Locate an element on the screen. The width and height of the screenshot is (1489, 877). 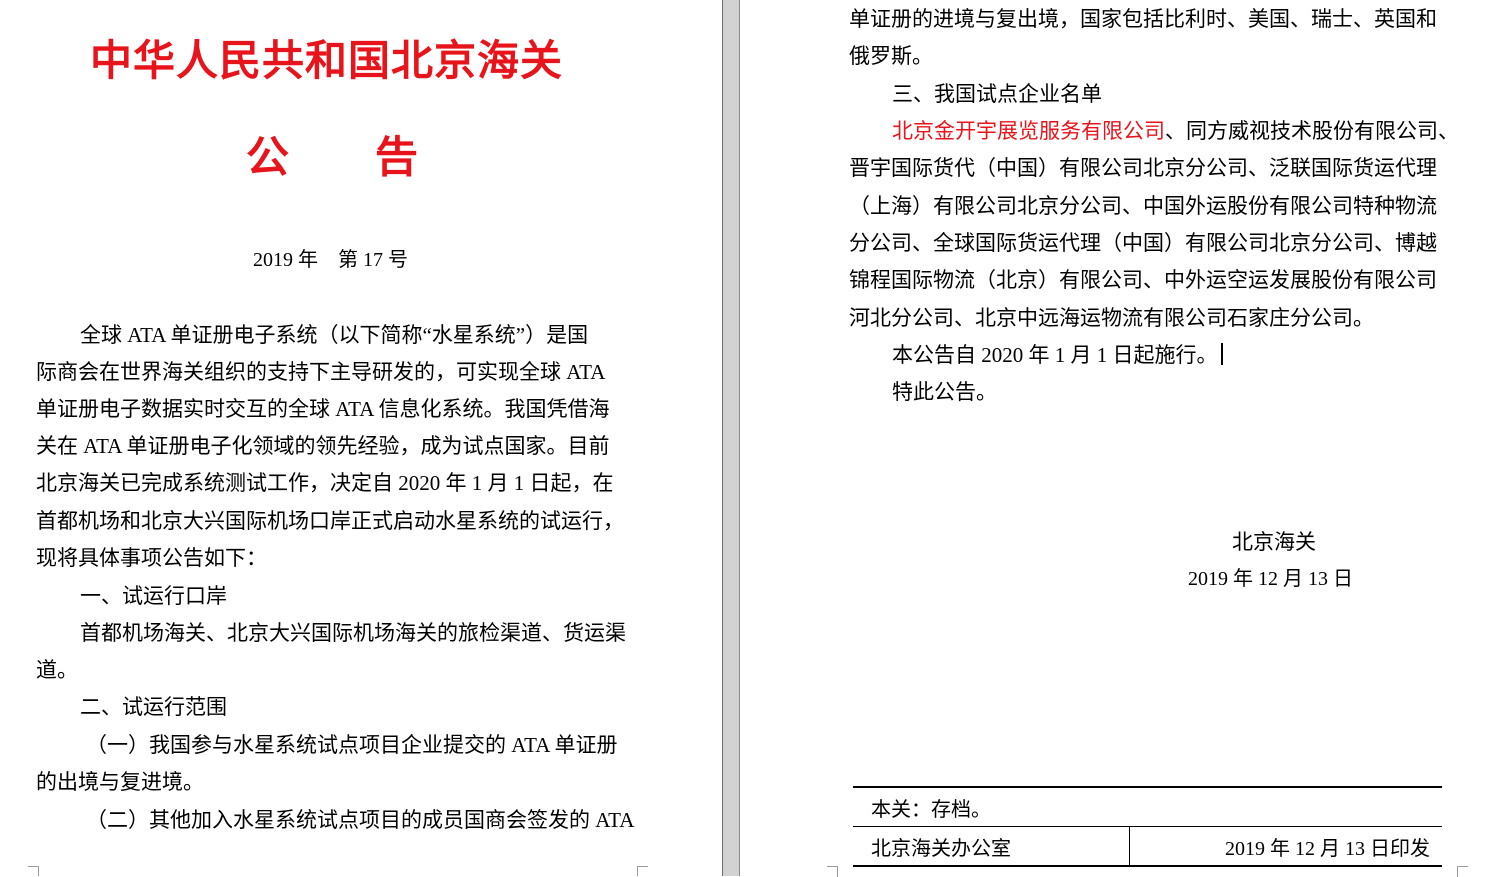
body-line: 道。 is located at coordinates (57, 670).